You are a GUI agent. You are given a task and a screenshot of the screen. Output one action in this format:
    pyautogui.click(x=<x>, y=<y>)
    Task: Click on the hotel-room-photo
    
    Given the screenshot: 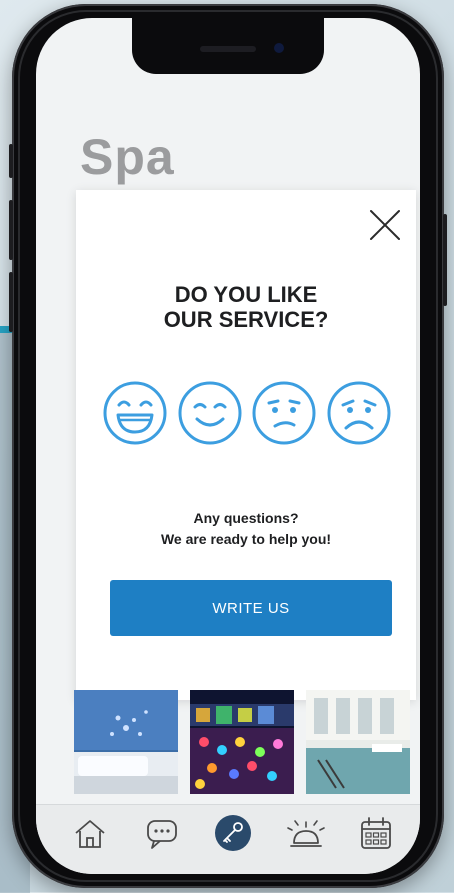 What is the action you would take?
    pyautogui.click(x=126, y=742)
    